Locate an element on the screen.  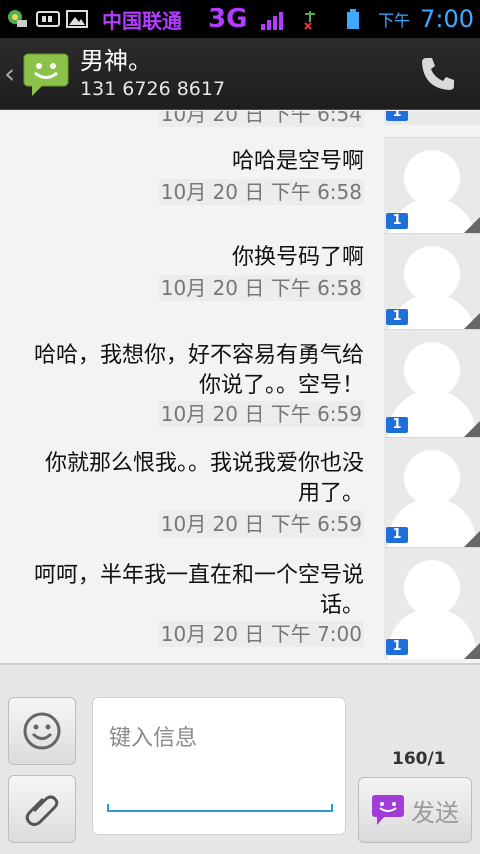
contact-info: 男神。 131 6726 8617 is located at coordinates (152, 74).